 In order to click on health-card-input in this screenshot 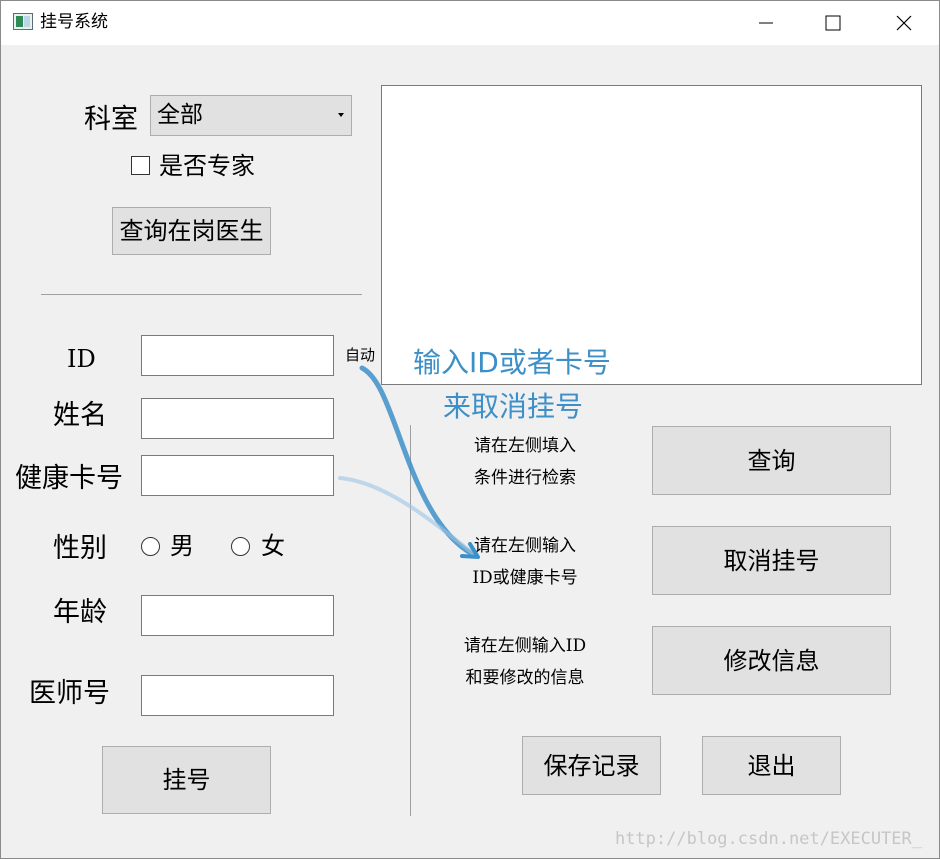, I will do `click(237, 475)`.